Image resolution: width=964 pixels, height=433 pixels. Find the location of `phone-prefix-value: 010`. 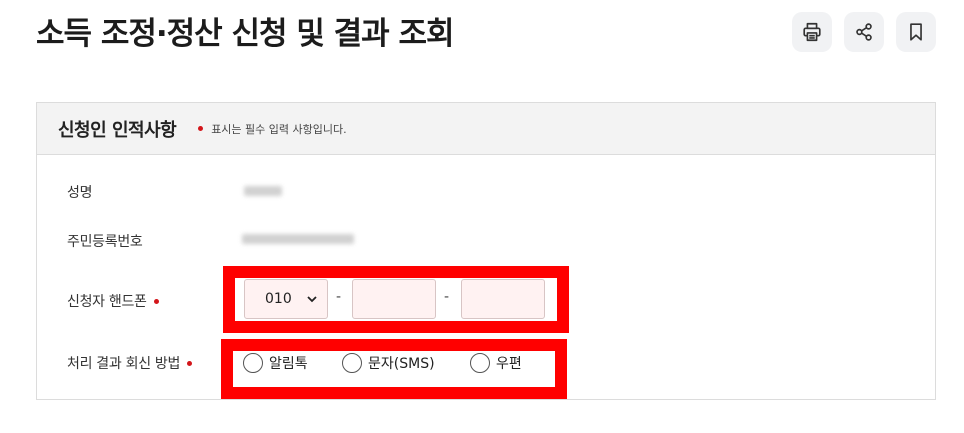

phone-prefix-value: 010 is located at coordinates (278, 299).